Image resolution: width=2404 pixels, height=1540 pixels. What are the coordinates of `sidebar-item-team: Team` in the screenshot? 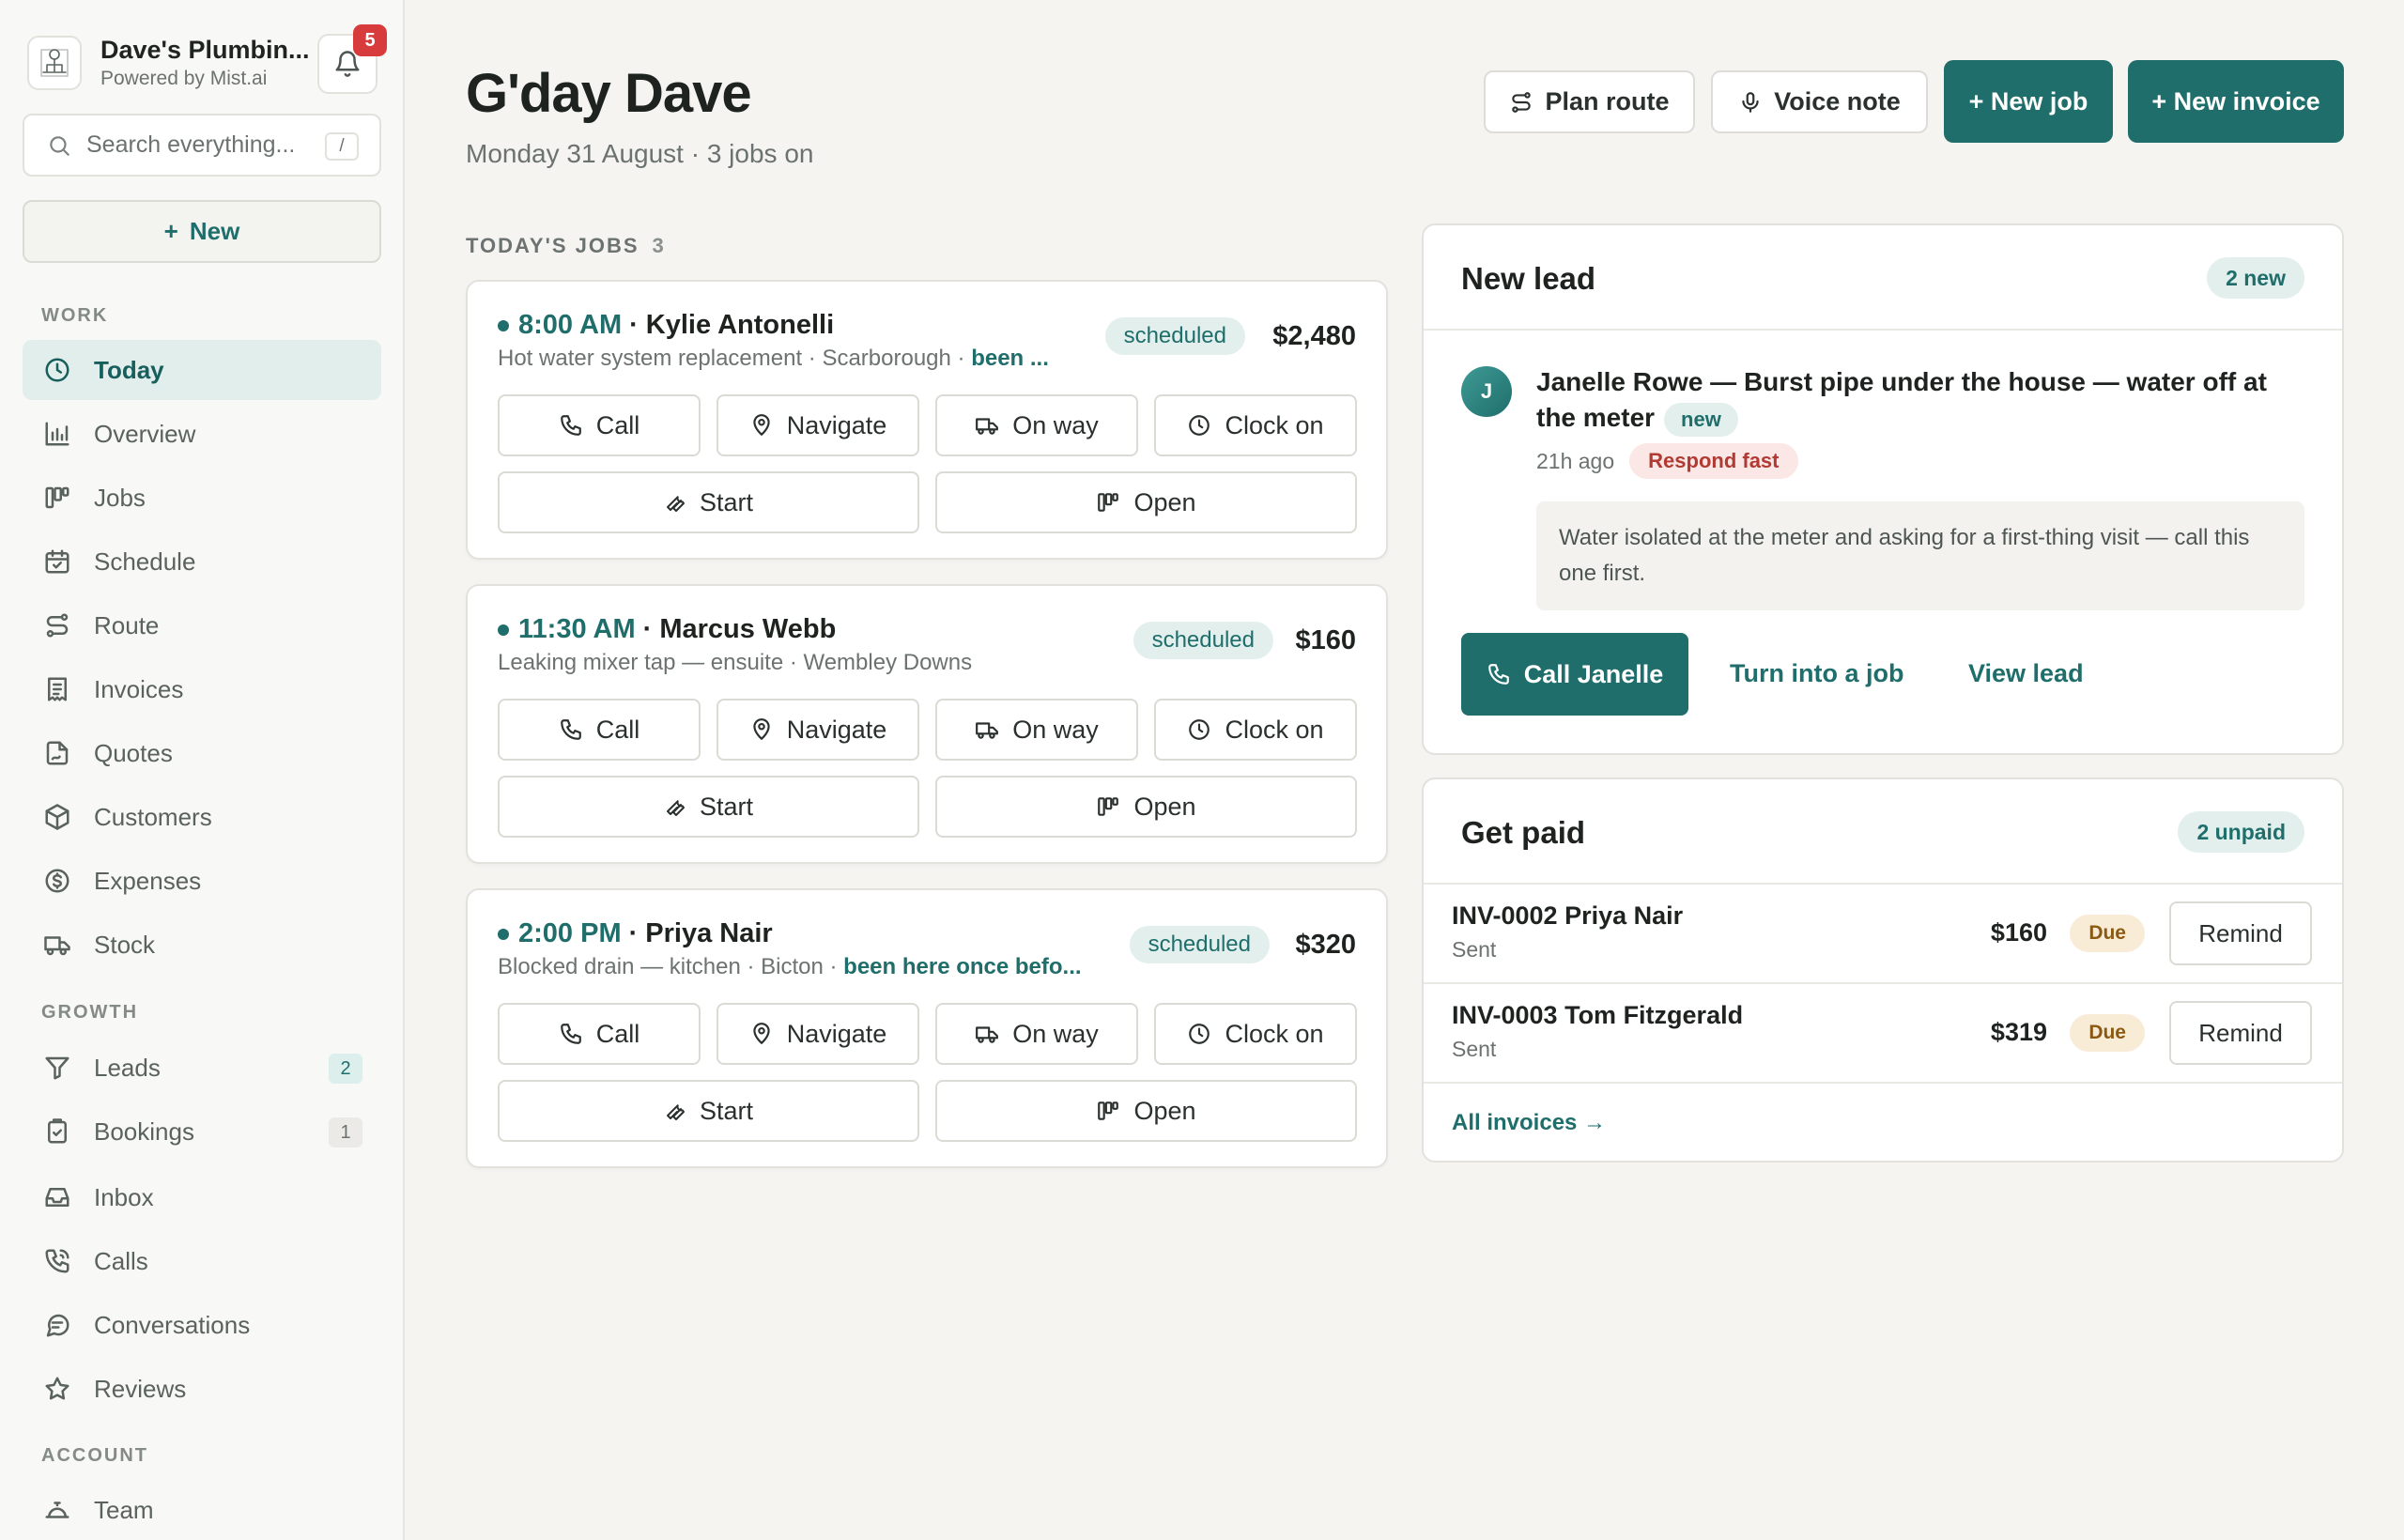 It's located at (202, 1510).